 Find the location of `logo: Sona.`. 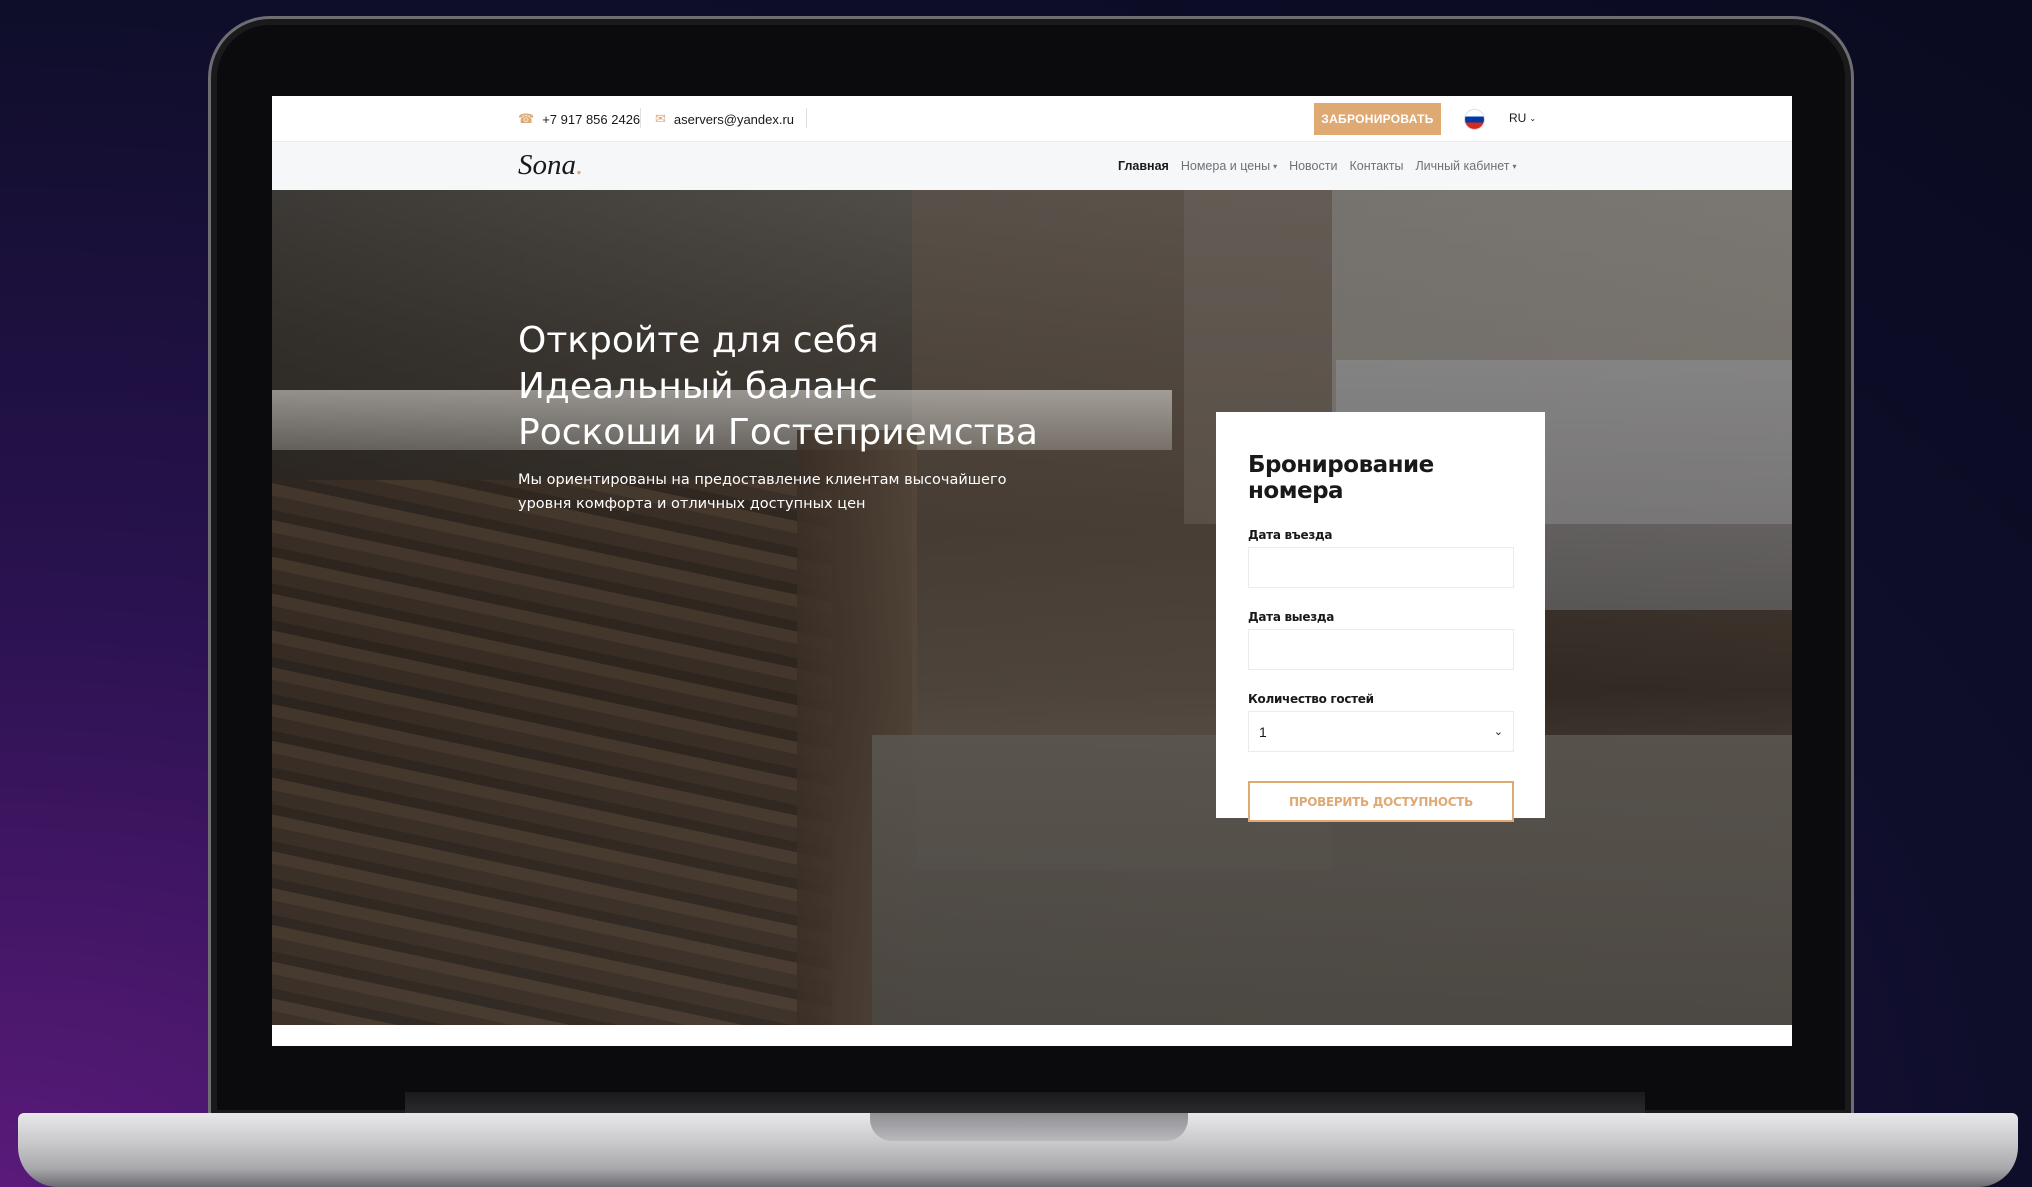

logo: Sona. is located at coordinates (550, 165).